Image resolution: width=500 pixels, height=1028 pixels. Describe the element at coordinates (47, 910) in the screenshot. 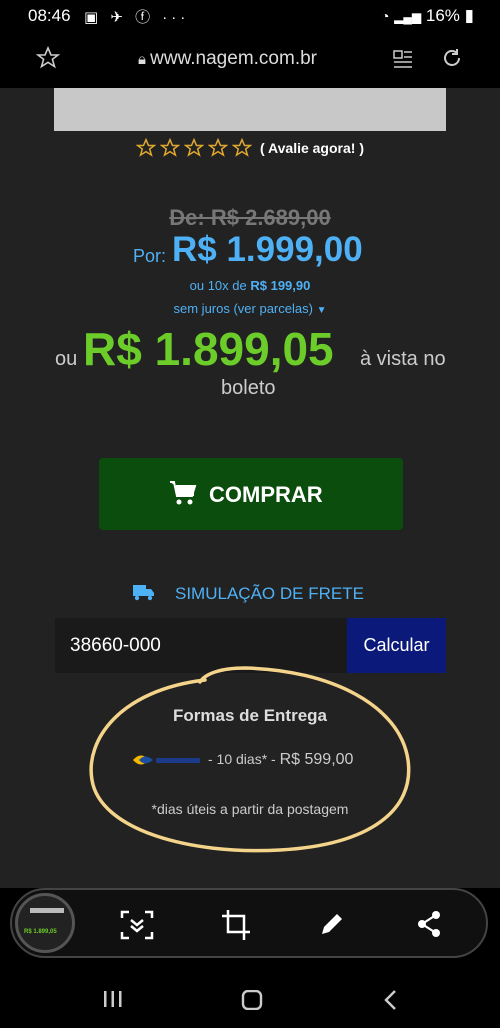

I see `thumb-bar` at that location.